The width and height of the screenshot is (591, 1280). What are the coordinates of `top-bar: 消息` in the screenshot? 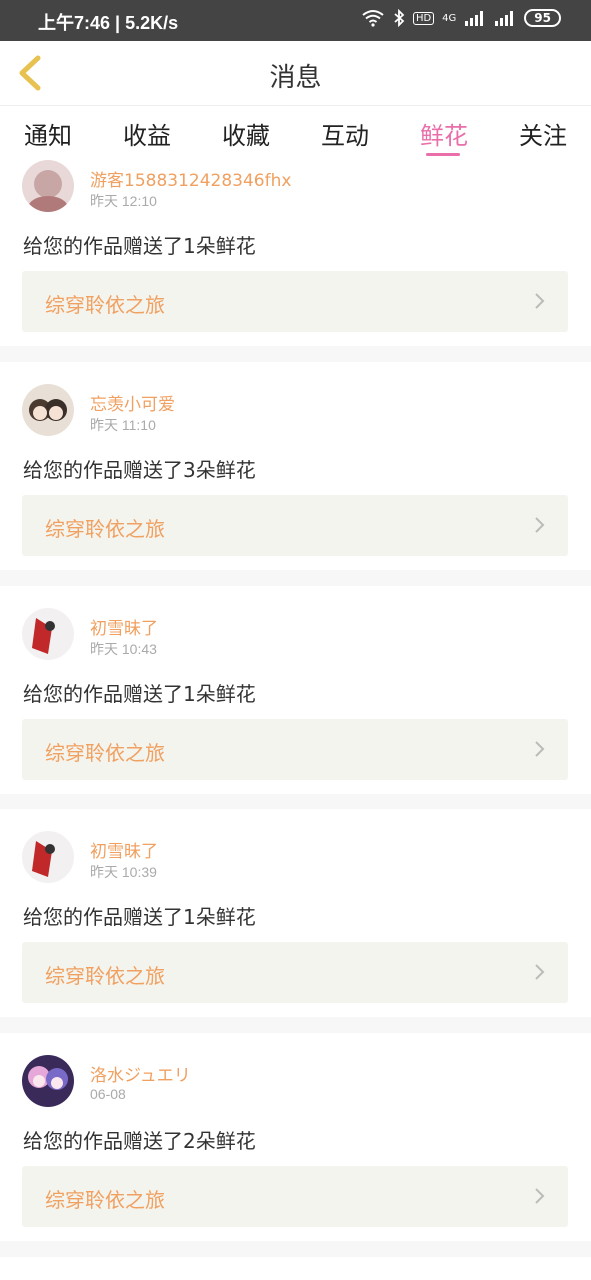 It's located at (295, 73).